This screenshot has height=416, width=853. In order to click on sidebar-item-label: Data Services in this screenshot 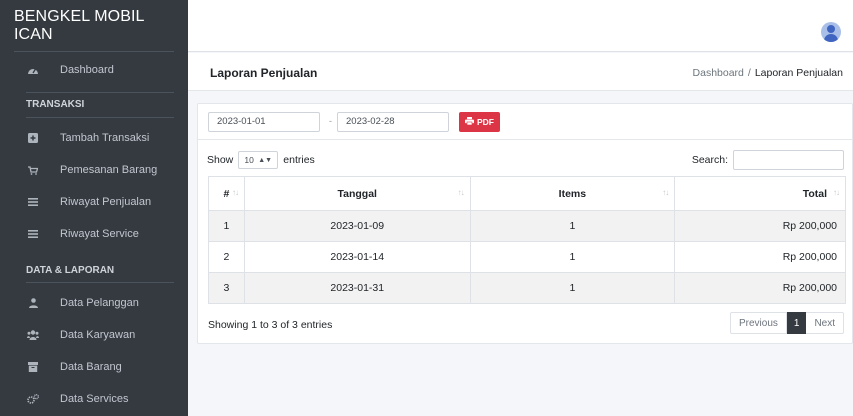, I will do `click(94, 399)`.